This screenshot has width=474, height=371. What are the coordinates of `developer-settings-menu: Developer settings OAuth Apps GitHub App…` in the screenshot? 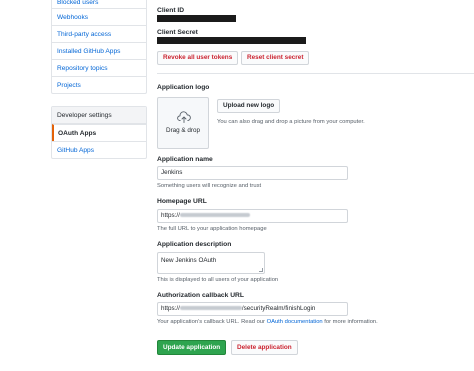 It's located at (99, 132).